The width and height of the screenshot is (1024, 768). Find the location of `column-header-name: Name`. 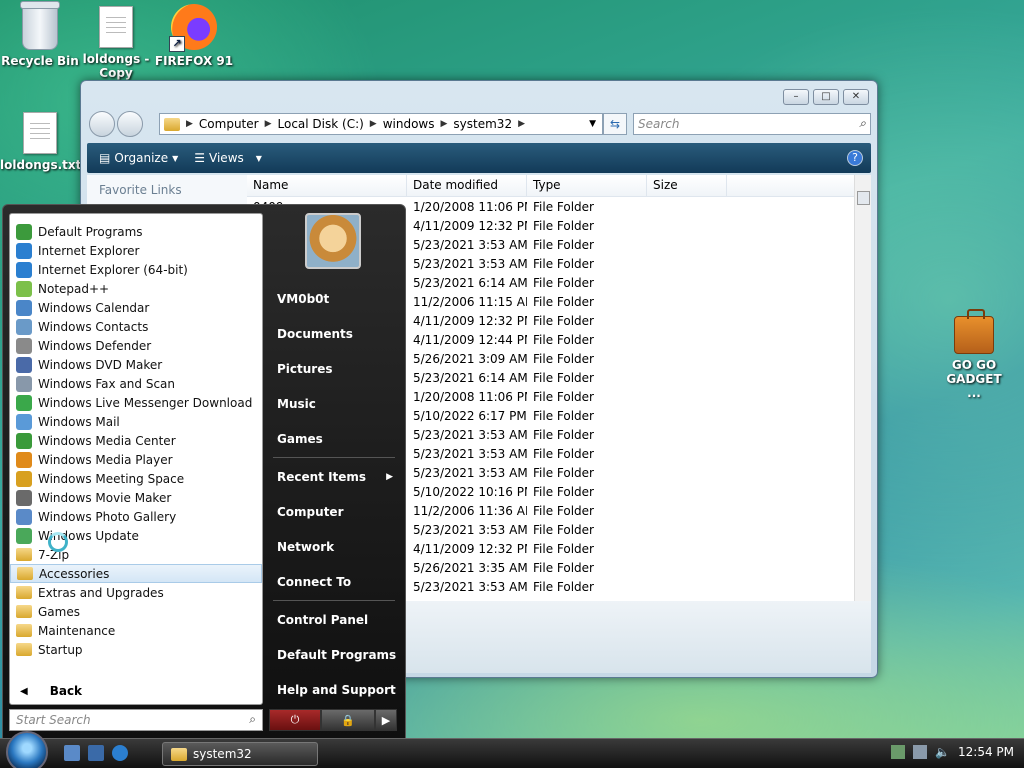

column-header-name: Name is located at coordinates (327, 185).